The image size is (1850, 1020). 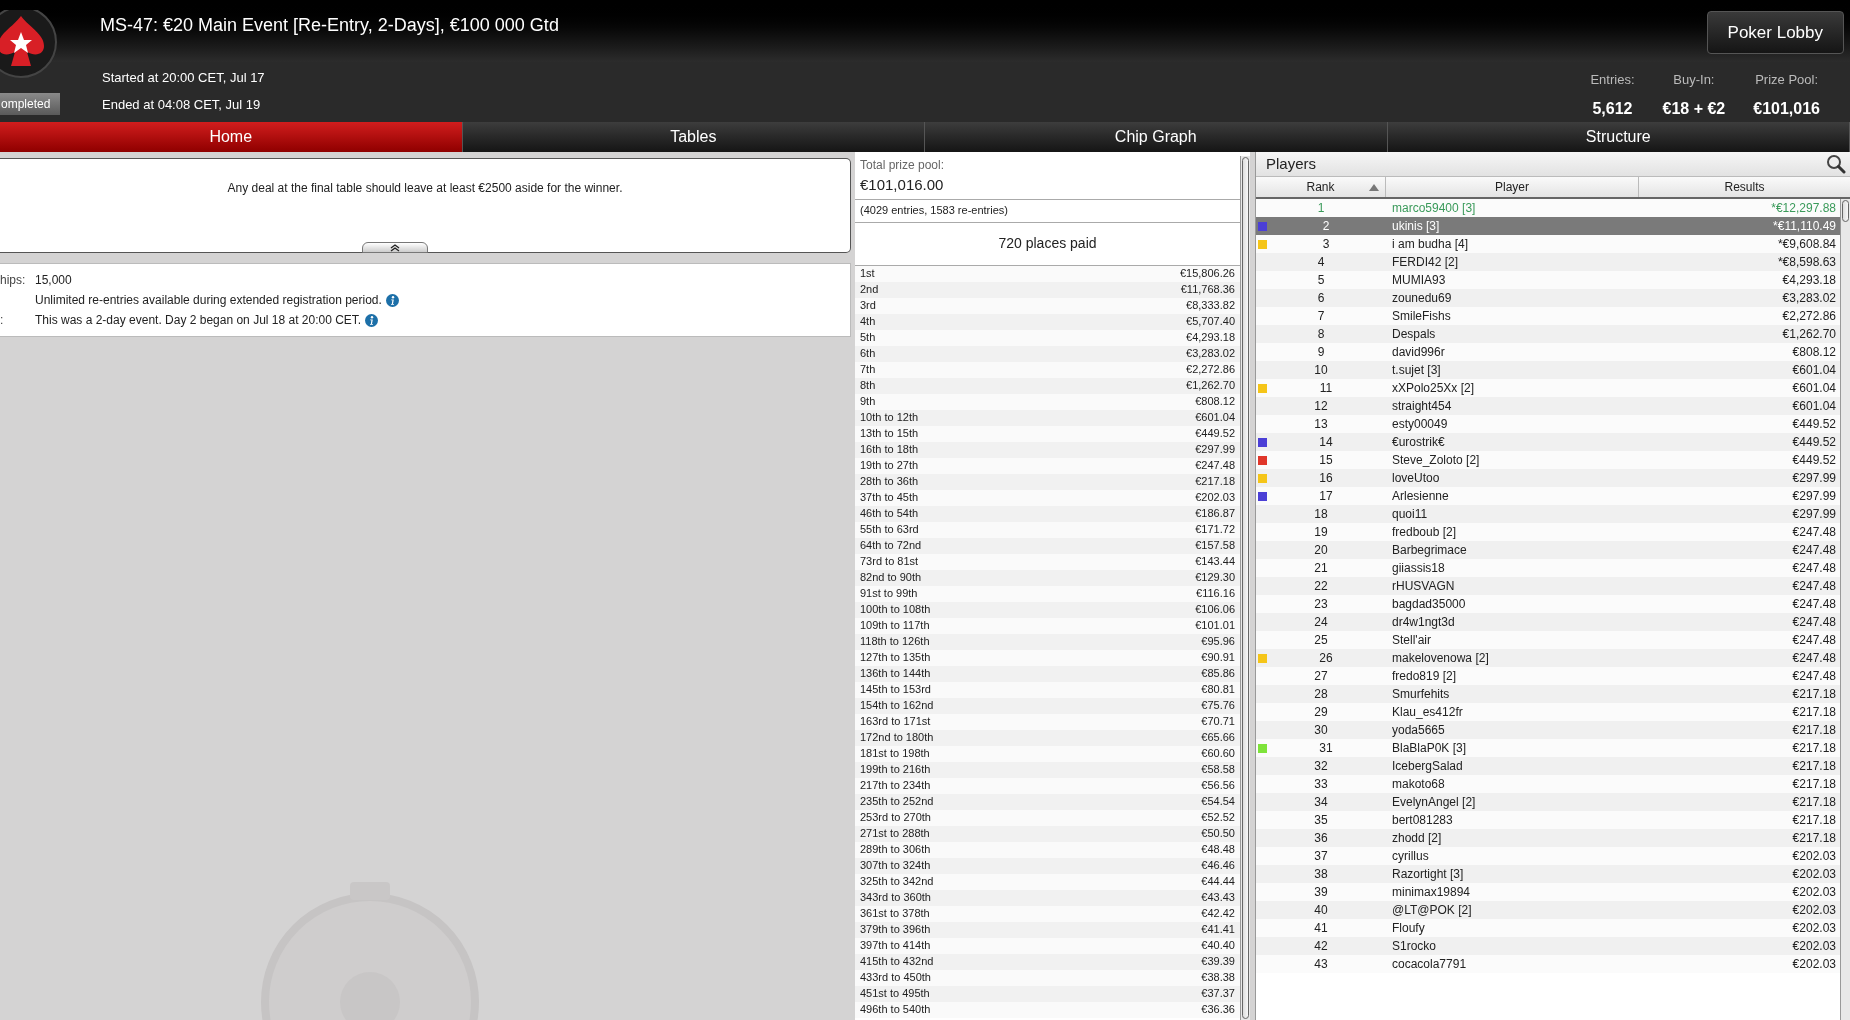 What do you see at coordinates (895, 610) in the screenshot?
I see `payout-place: 100th to 108th` at bounding box center [895, 610].